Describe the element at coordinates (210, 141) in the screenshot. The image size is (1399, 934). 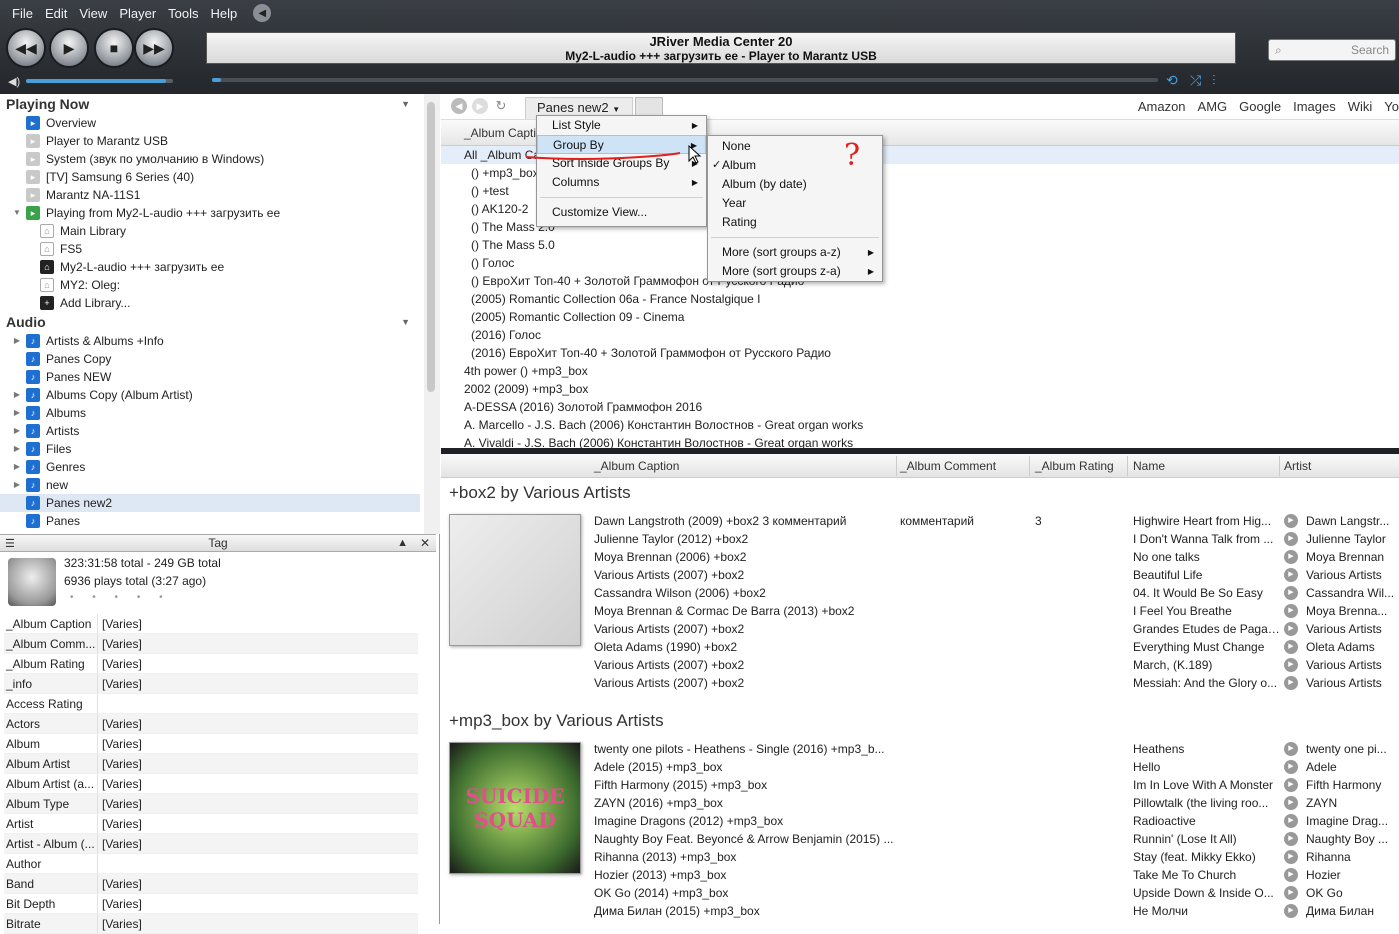
I see `tree-item: ▸ Player to Marantz USB` at that location.